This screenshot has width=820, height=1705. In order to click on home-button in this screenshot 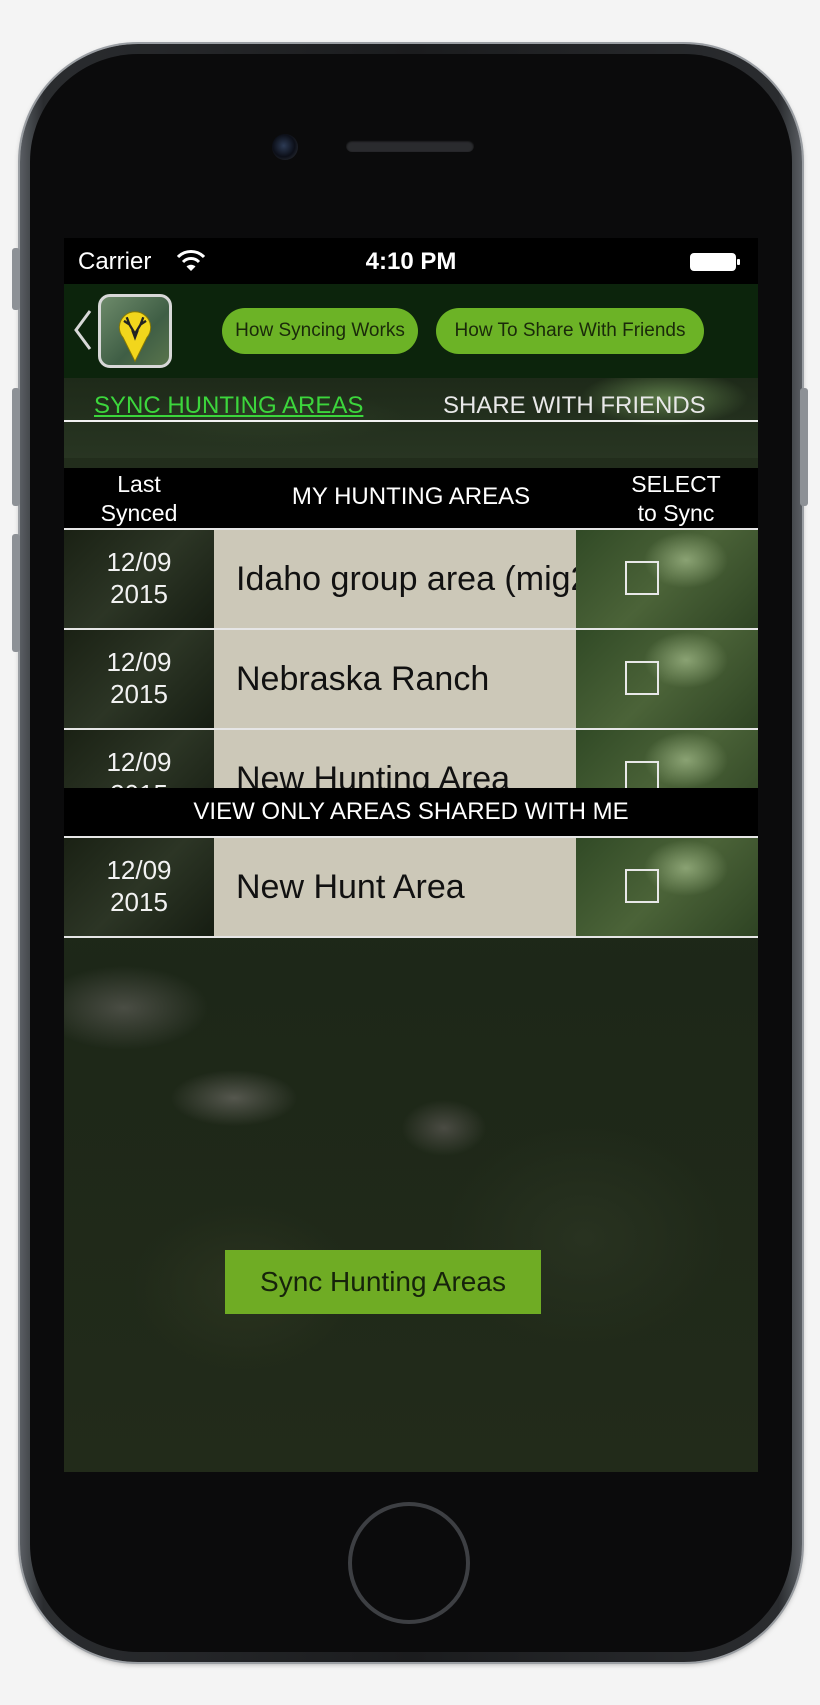, I will do `click(409, 1563)`.